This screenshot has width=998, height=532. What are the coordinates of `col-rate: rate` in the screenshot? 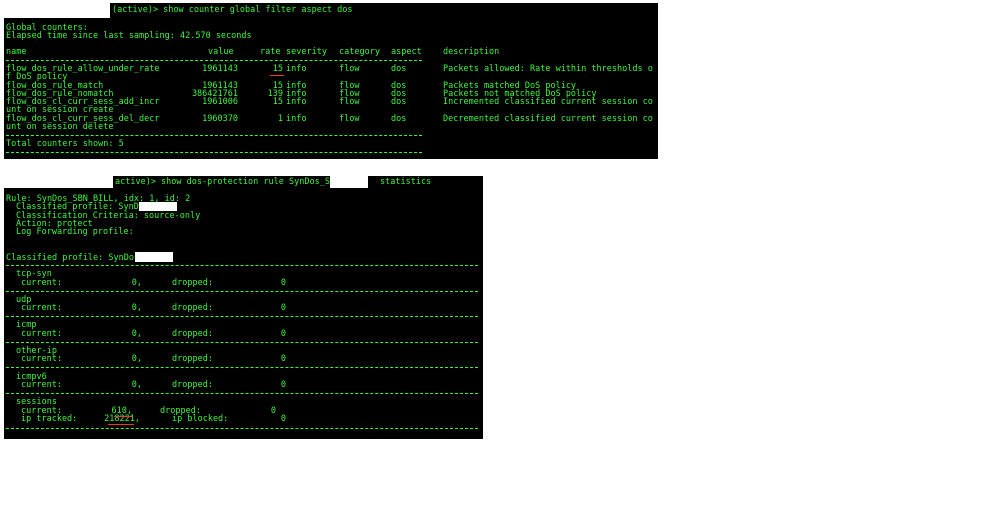 It's located at (270, 52).